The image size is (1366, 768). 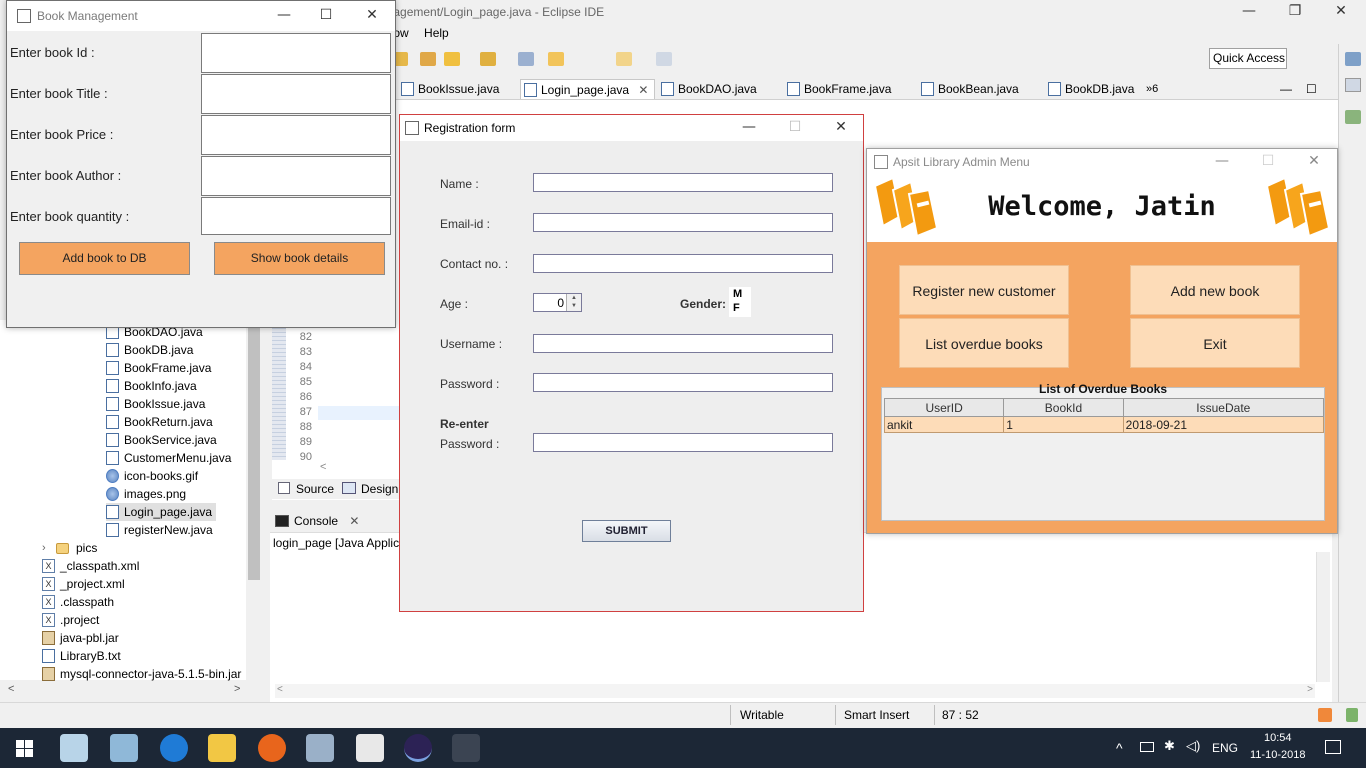 What do you see at coordinates (984, 290) in the screenshot?
I see `register-customer-button: Register new customer` at bounding box center [984, 290].